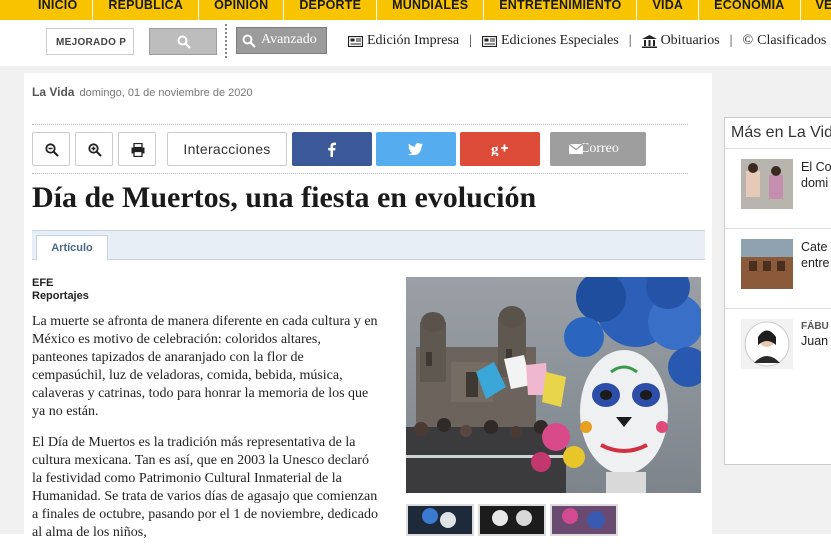 This screenshot has height=555, width=831. I want to click on facebook-icon, so click(332, 149).